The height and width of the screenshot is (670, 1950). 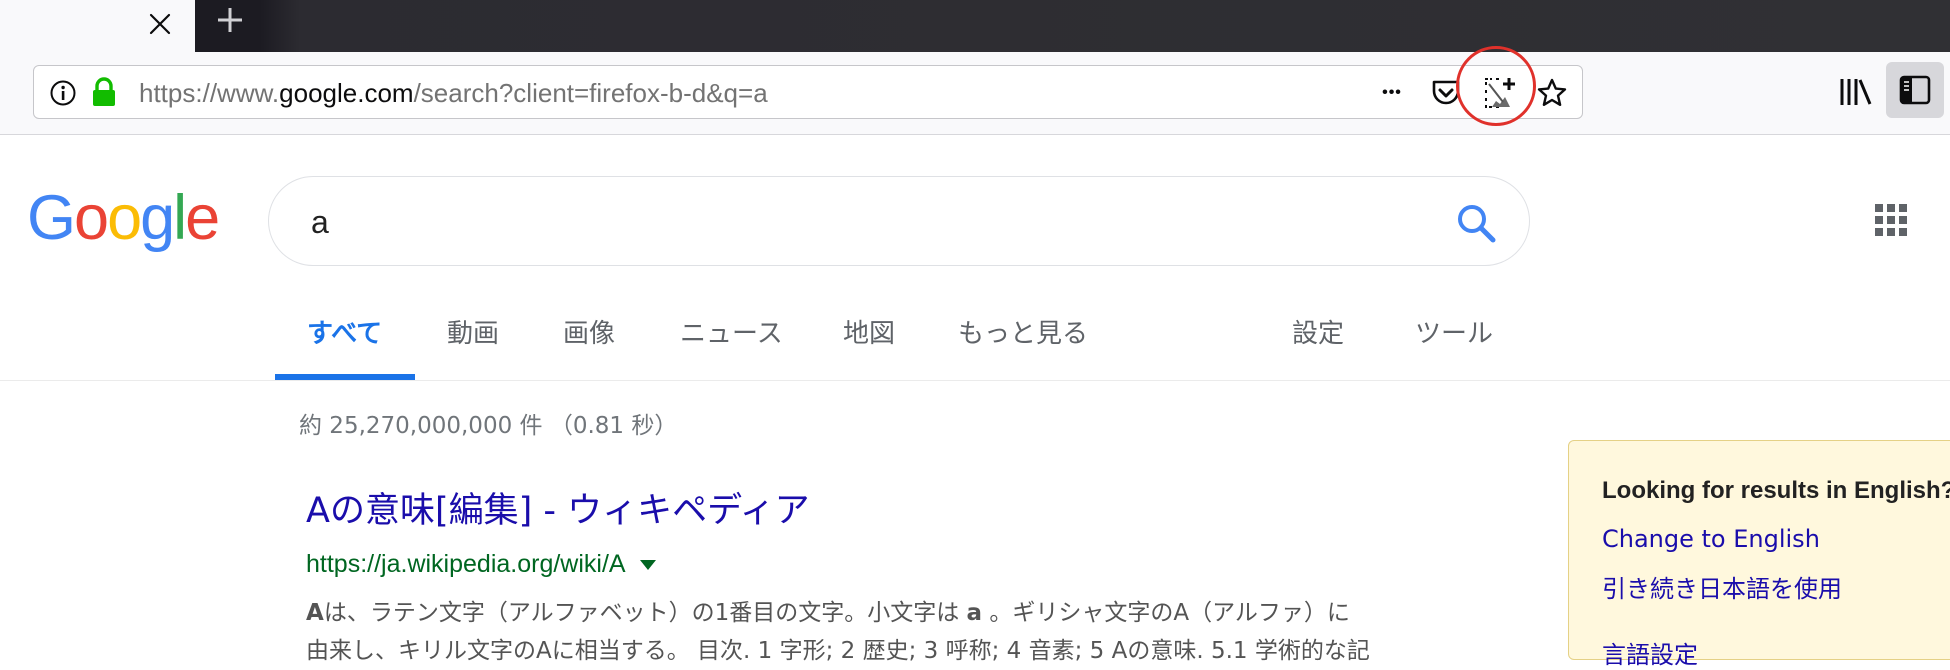 I want to click on sidebar-icon, so click(x=1915, y=90).